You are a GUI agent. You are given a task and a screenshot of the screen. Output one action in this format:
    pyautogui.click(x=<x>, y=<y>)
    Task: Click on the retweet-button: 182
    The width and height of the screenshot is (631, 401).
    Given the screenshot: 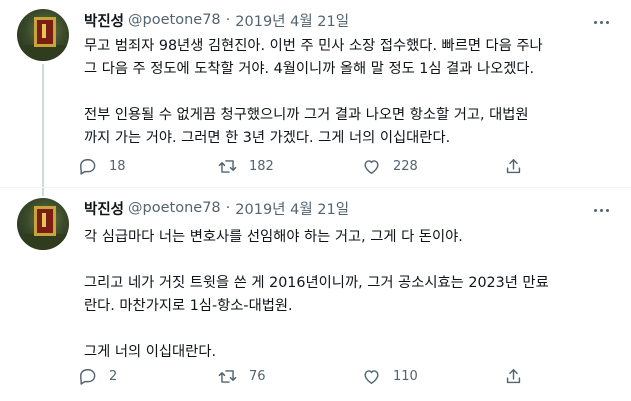 What is the action you would take?
    pyautogui.click(x=246, y=166)
    